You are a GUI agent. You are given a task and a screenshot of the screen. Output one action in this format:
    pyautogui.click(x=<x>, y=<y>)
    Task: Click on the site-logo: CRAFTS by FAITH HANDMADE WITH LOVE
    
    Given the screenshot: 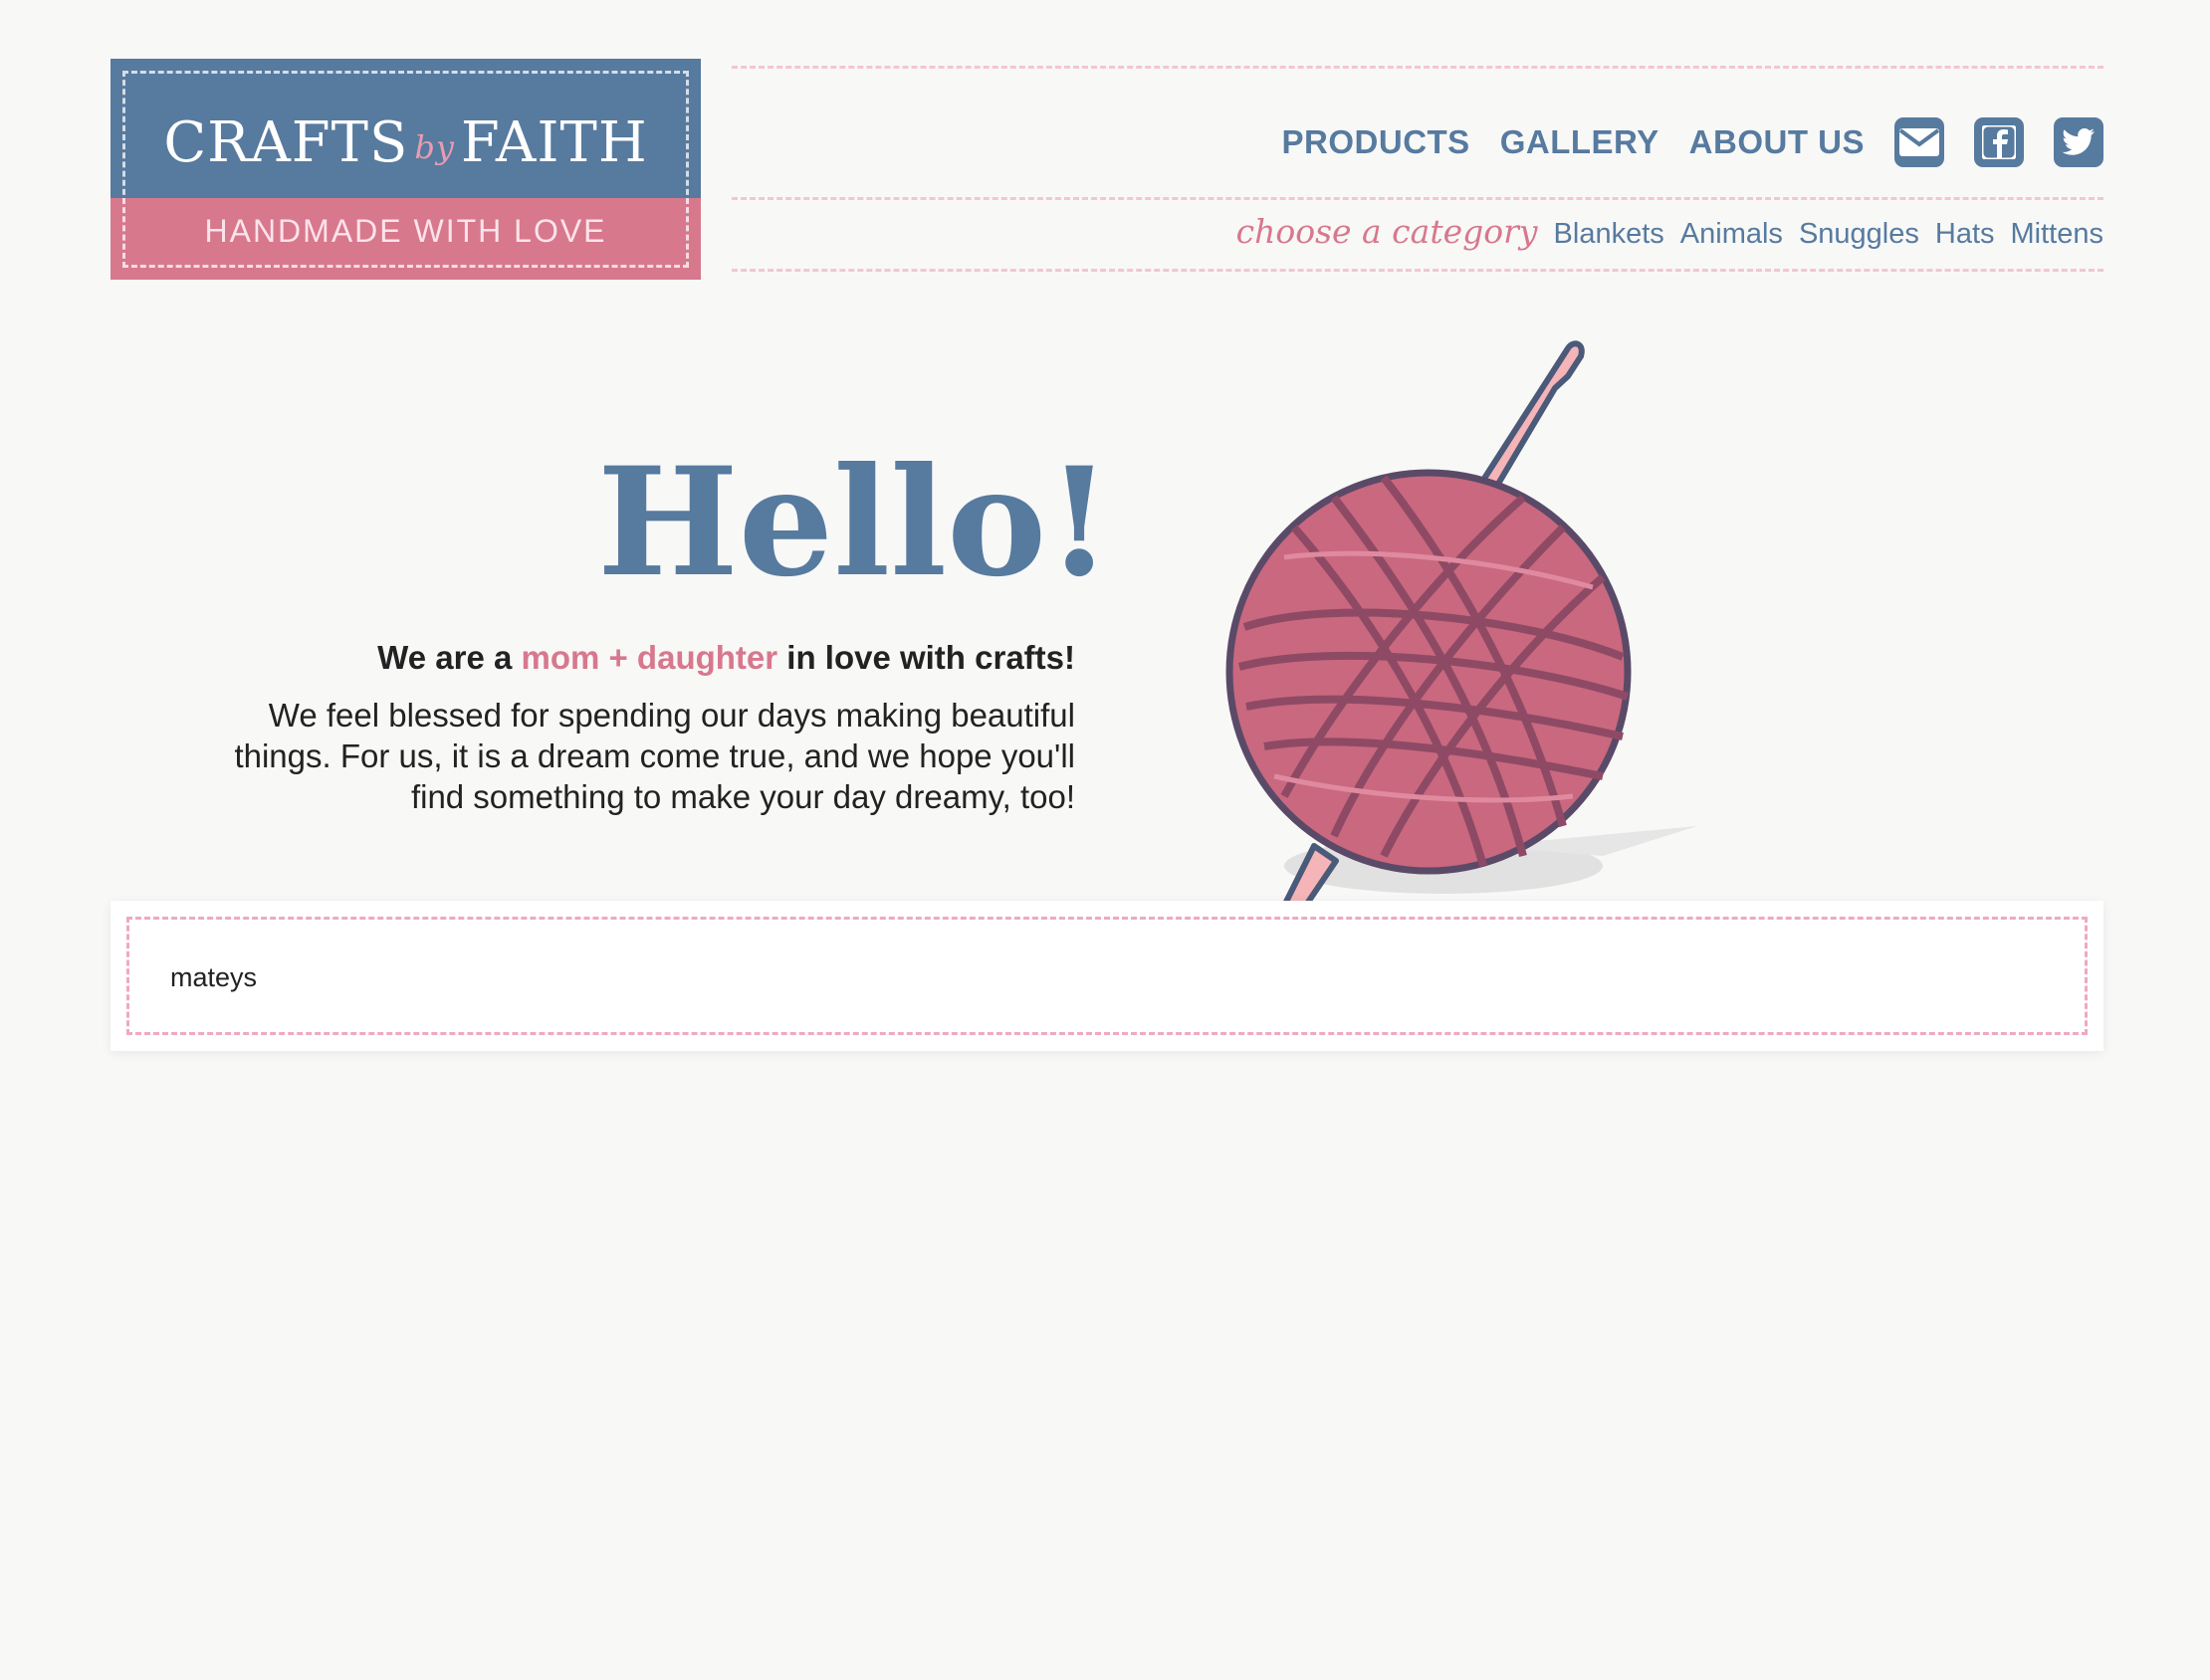 What is the action you would take?
    pyautogui.click(x=405, y=169)
    